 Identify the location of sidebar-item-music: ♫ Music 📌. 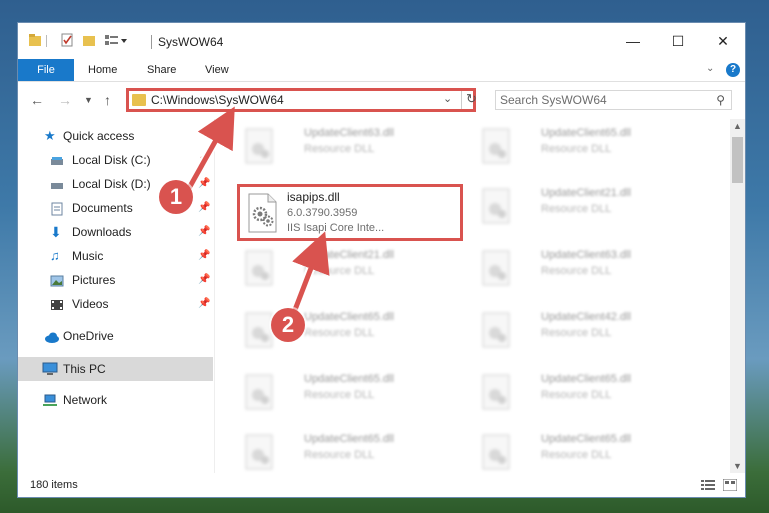
(115, 256).